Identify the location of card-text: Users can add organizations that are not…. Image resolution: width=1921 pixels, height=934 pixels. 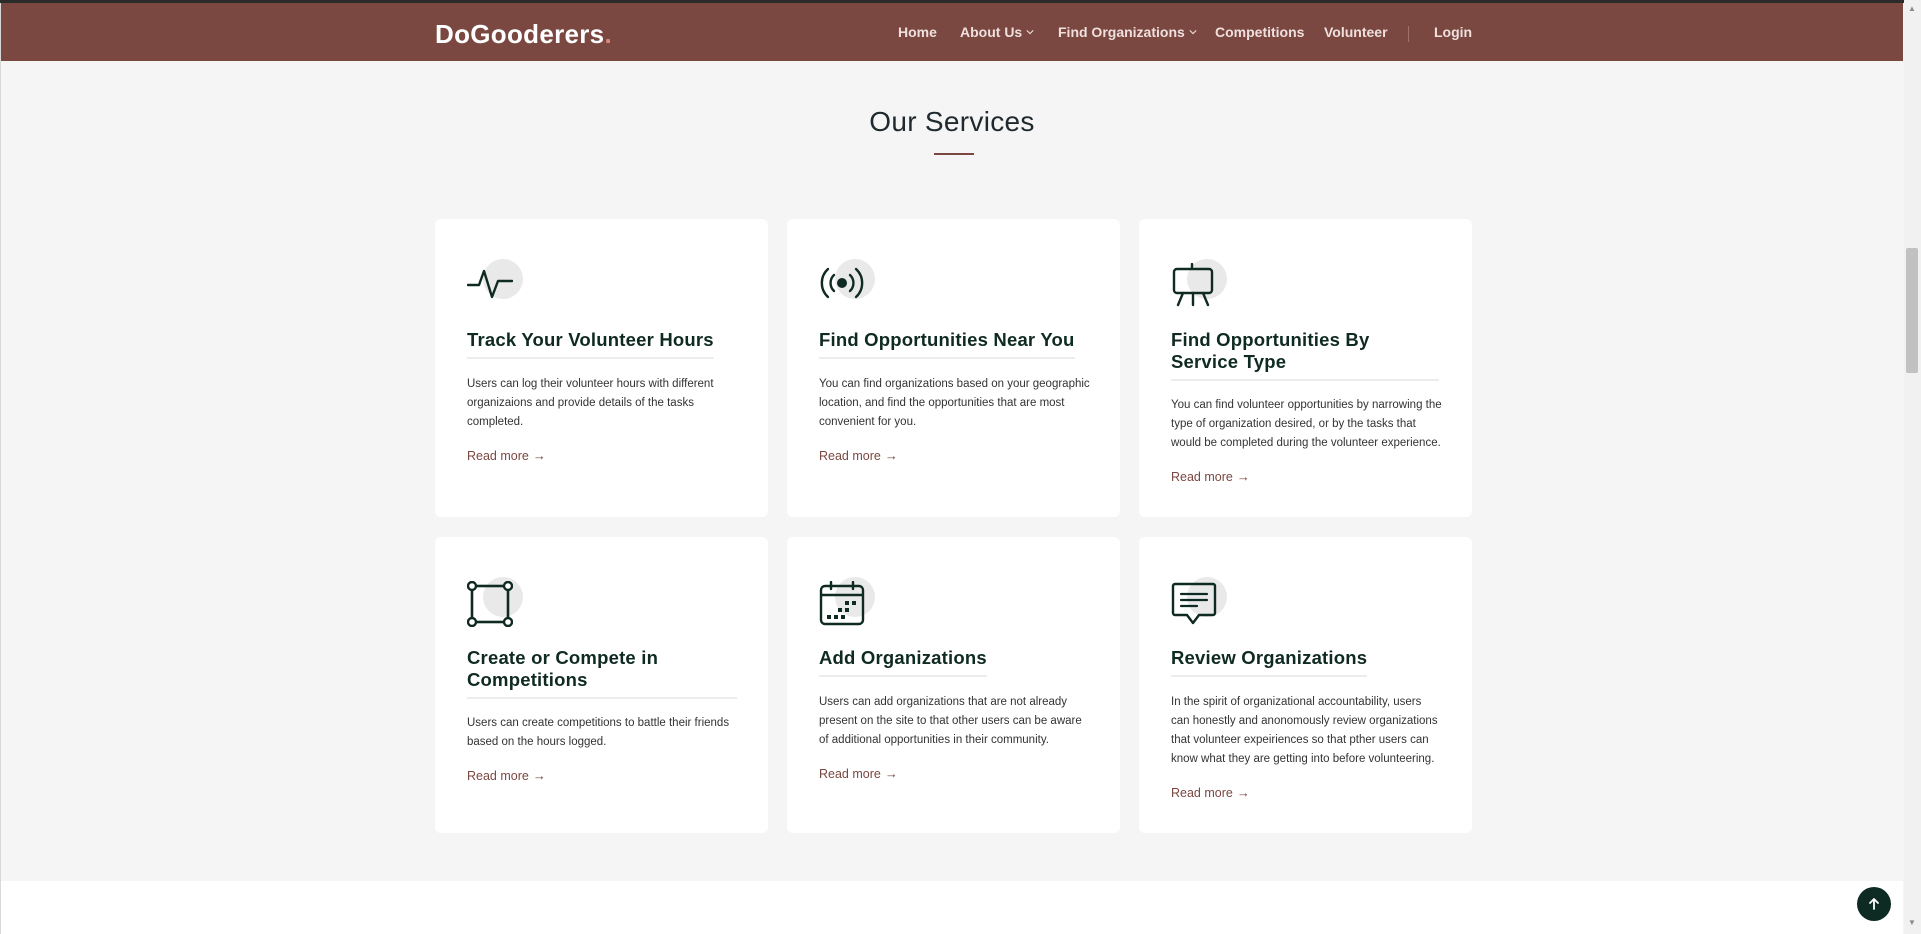
(950, 721).